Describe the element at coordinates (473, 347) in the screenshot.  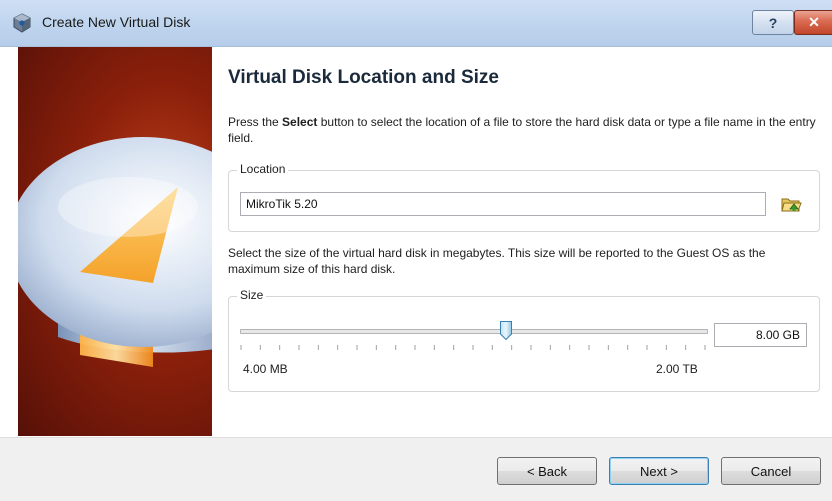
I see `slider-ticks` at that location.